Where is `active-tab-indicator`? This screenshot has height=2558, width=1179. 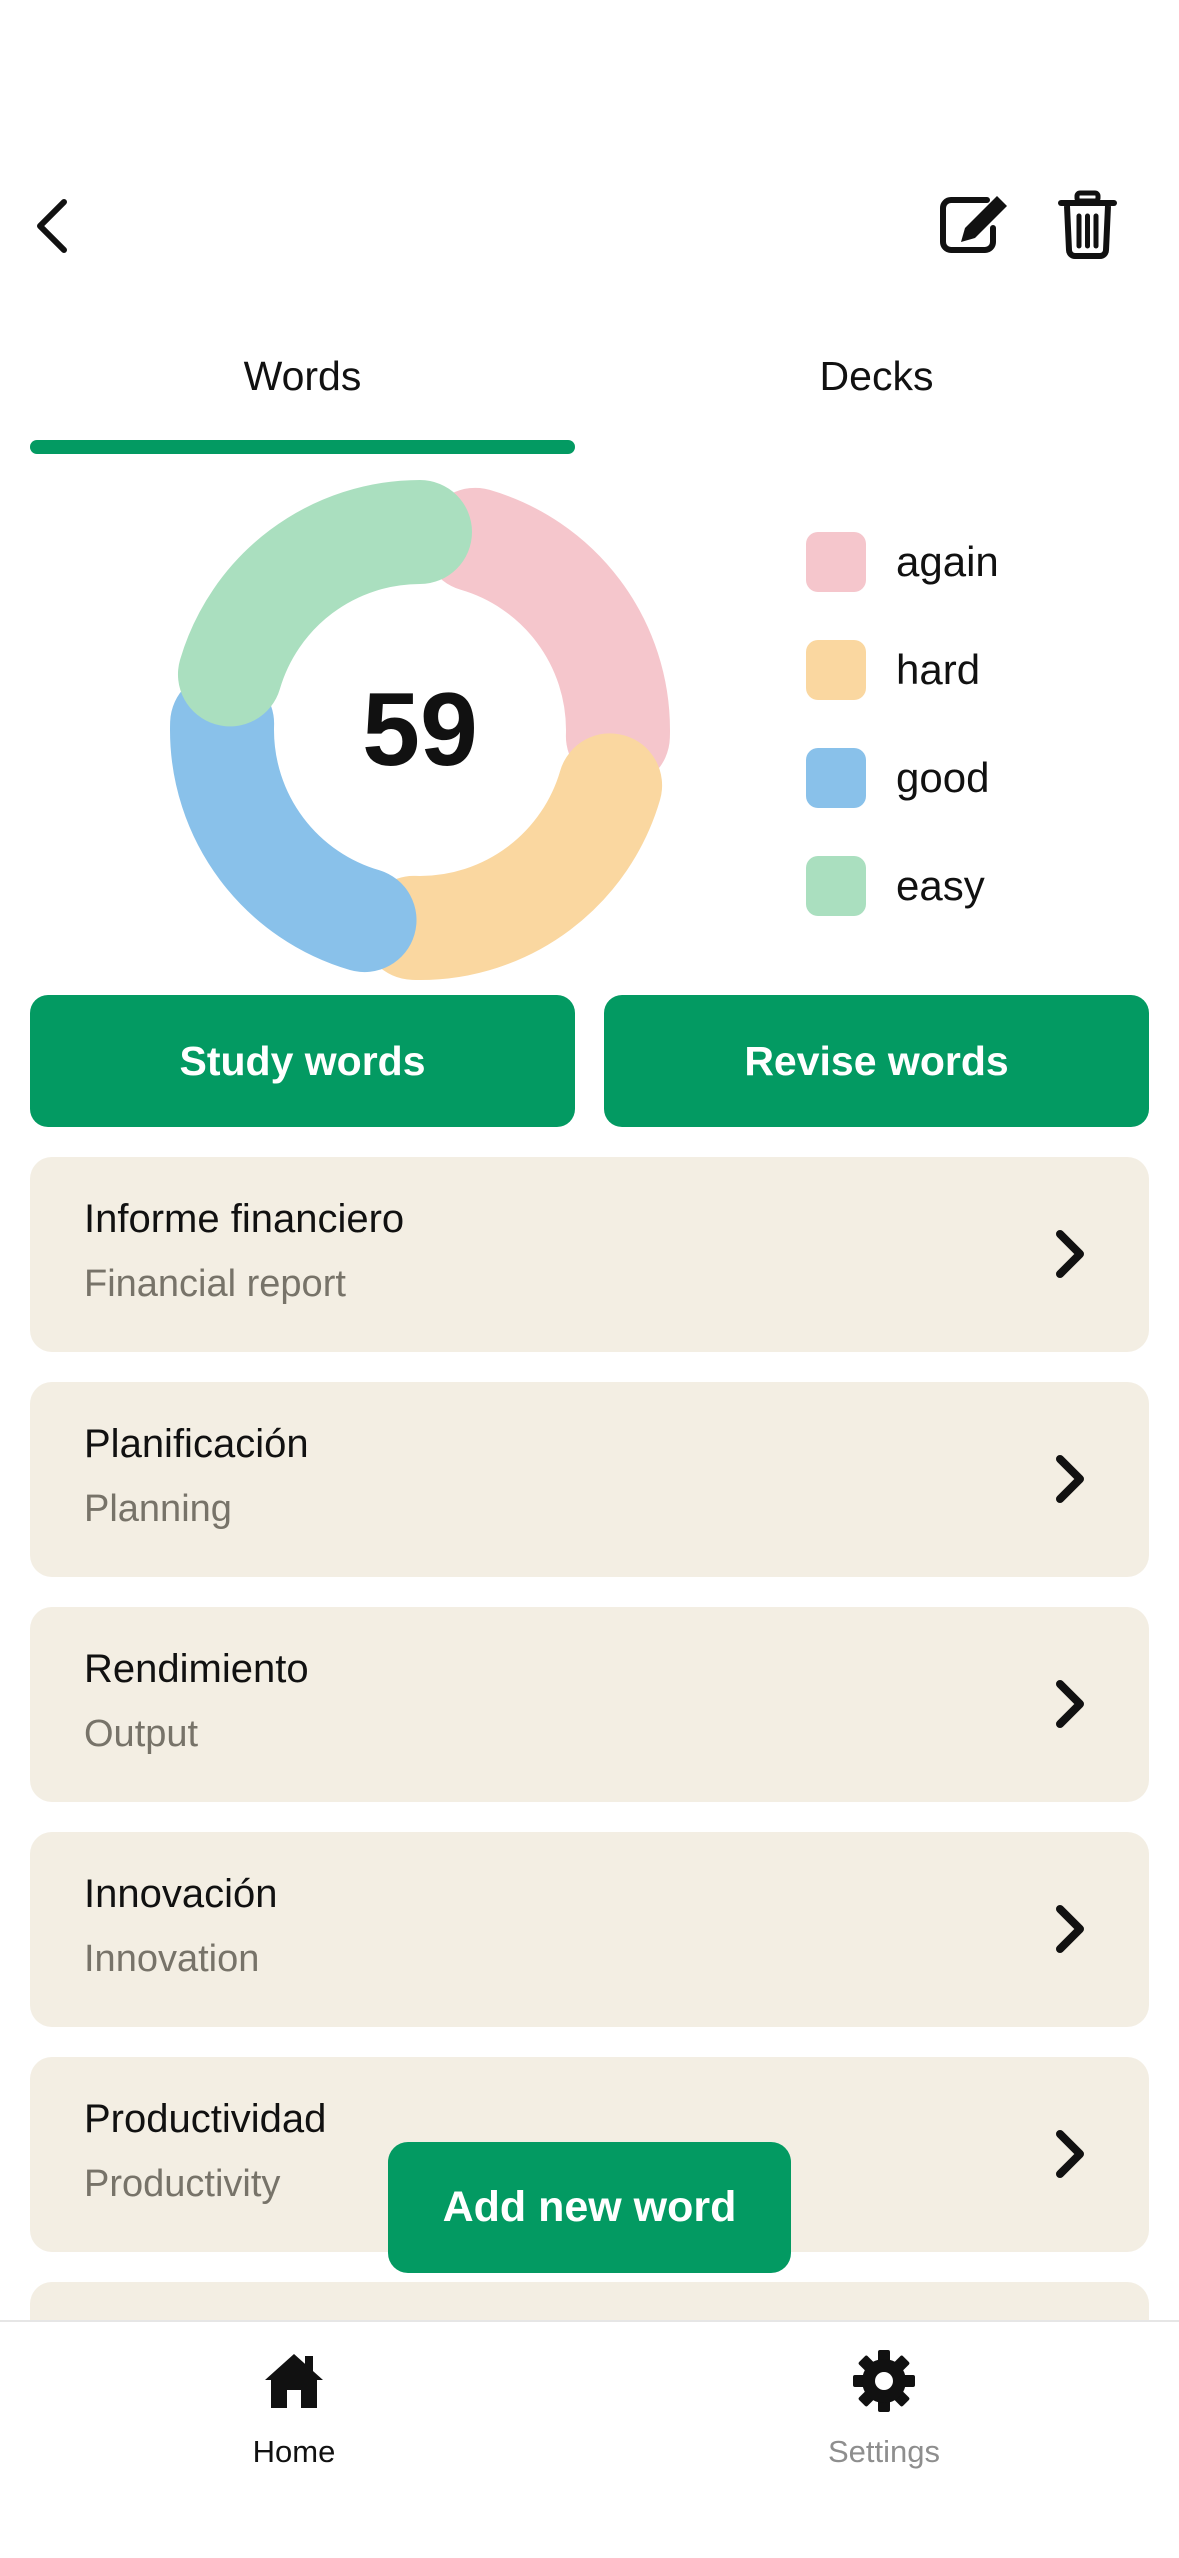
active-tab-indicator is located at coordinates (302, 447).